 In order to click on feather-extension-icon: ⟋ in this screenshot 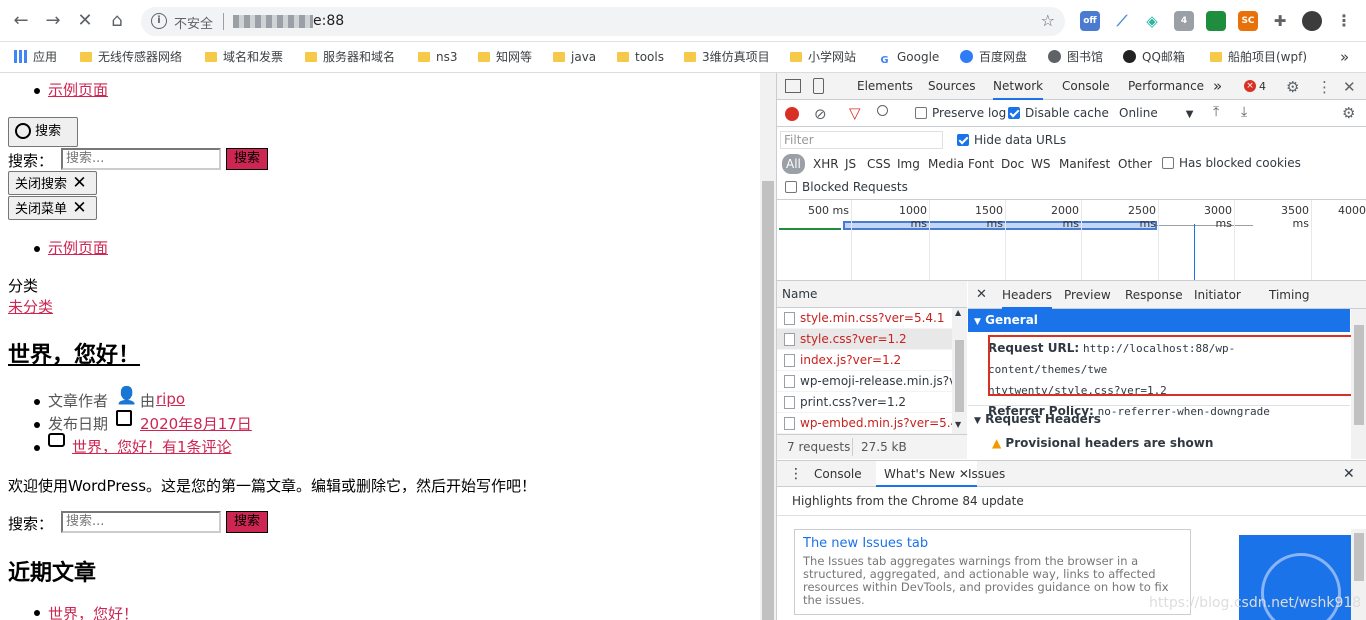, I will do `click(1122, 21)`.